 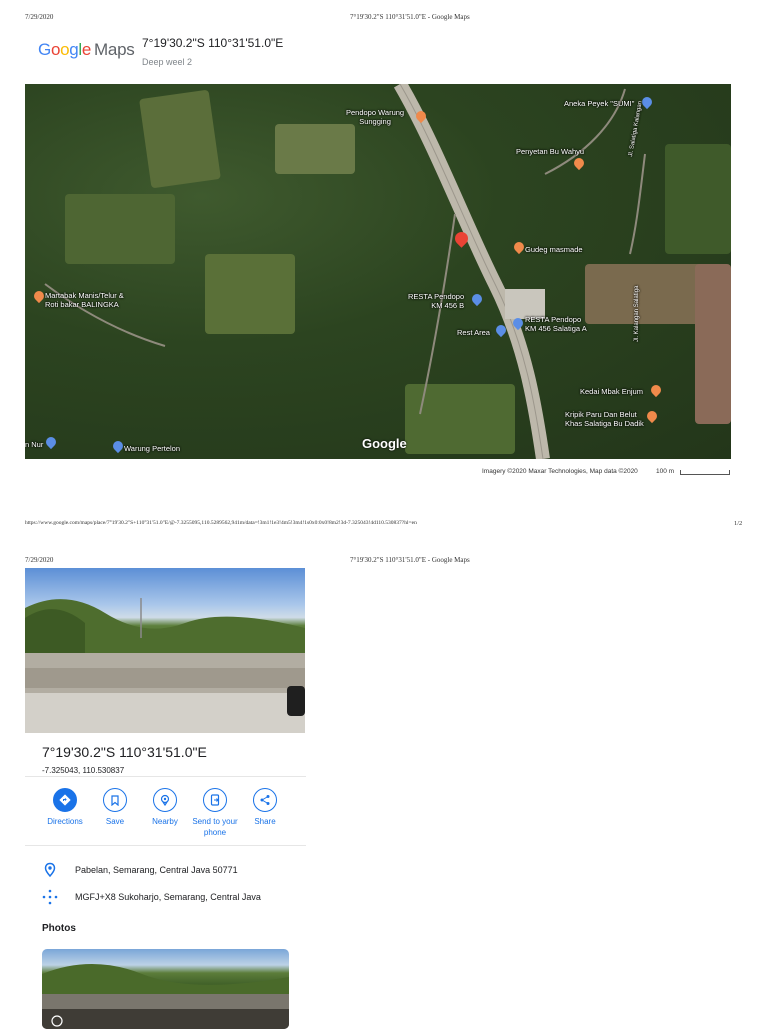 What do you see at coordinates (55, 49) in the screenshot?
I see `logo-letter-2: o` at bounding box center [55, 49].